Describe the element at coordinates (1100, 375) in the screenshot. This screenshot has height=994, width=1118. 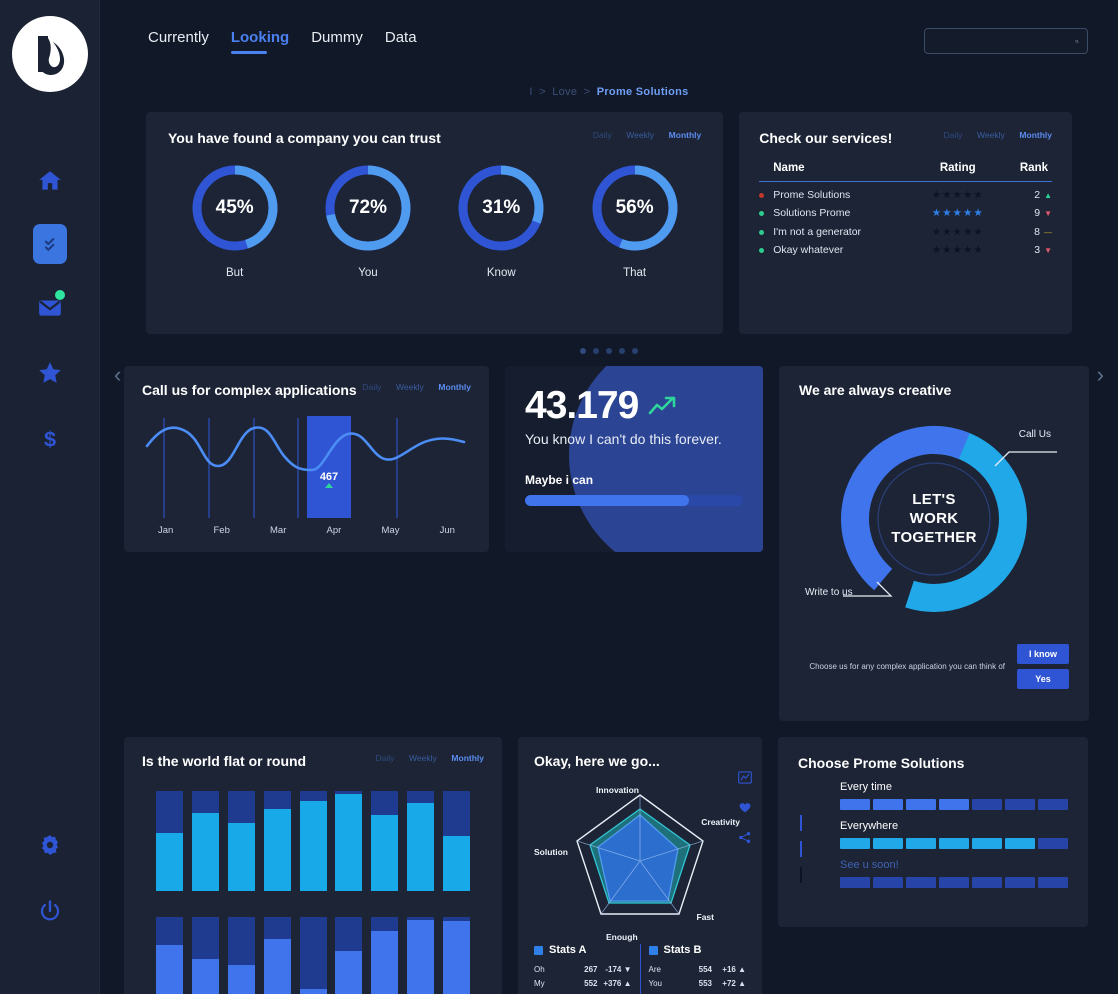
I see `carousel-next-arrow: ›` at that location.